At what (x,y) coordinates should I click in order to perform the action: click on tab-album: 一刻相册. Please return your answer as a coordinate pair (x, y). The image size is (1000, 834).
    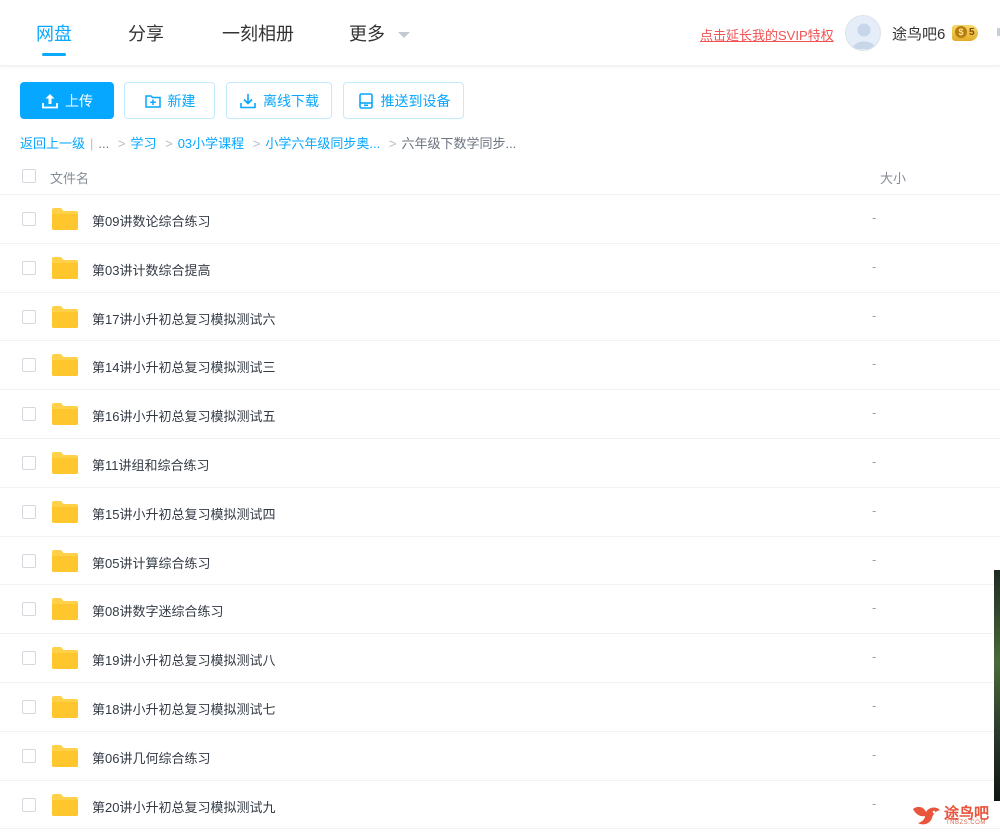
    Looking at the image, I should click on (258, 33).